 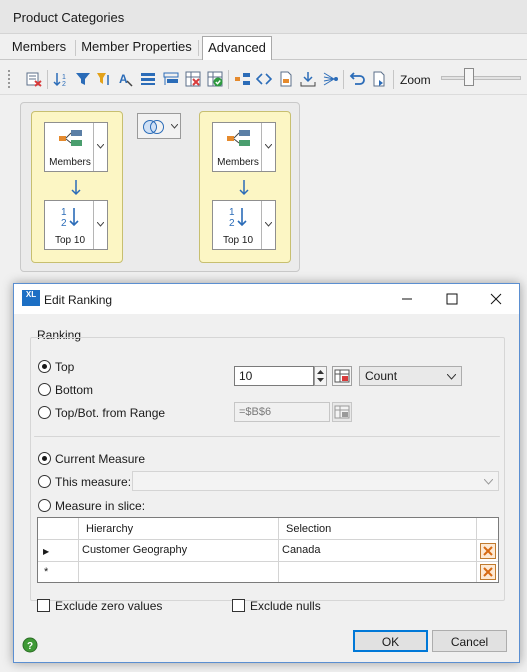 I want to click on help-icon: ?, so click(x=30, y=645).